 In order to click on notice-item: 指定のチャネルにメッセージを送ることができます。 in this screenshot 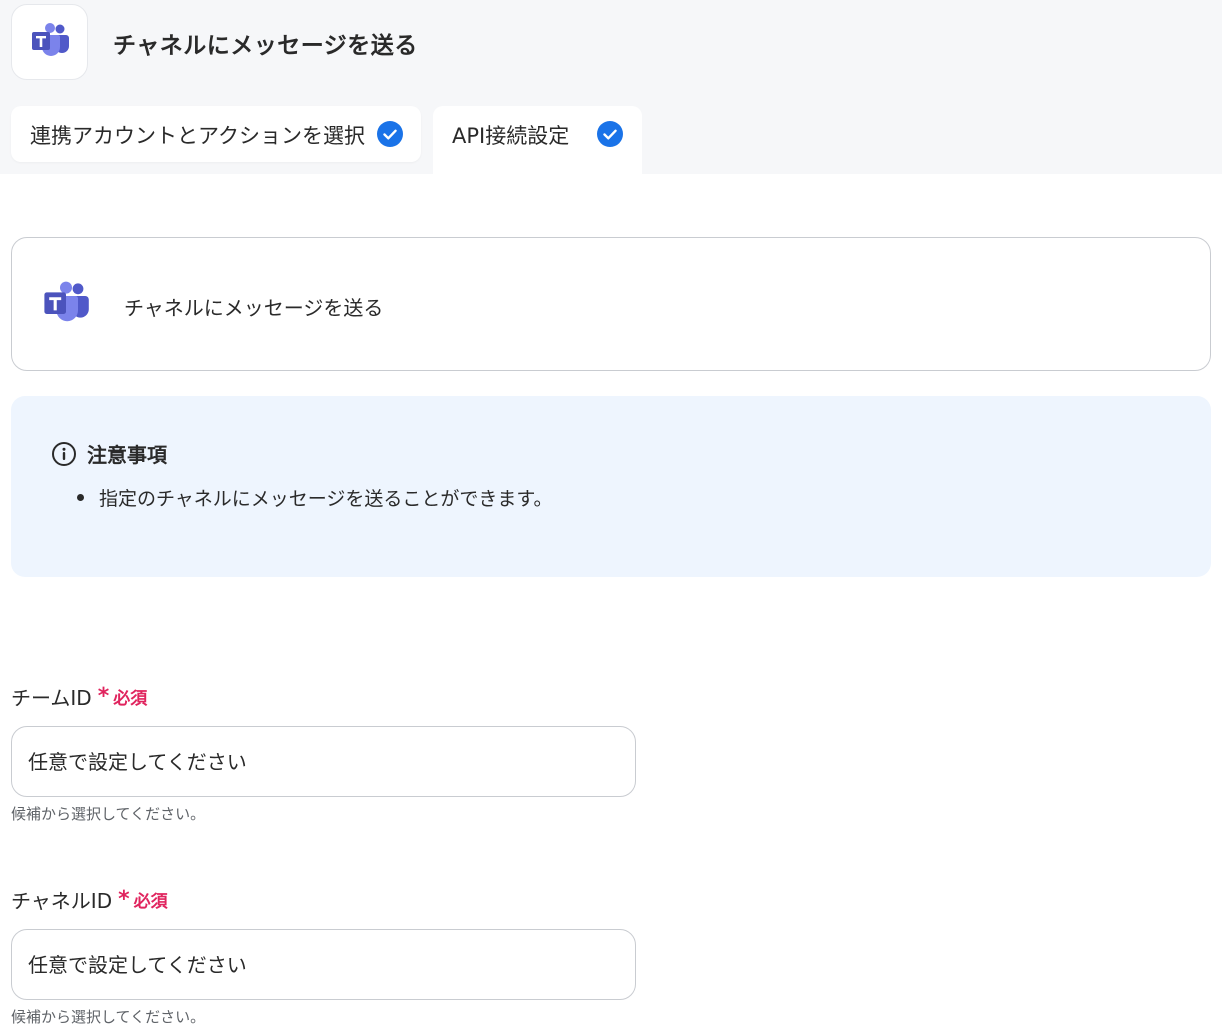, I will do `click(315, 497)`.